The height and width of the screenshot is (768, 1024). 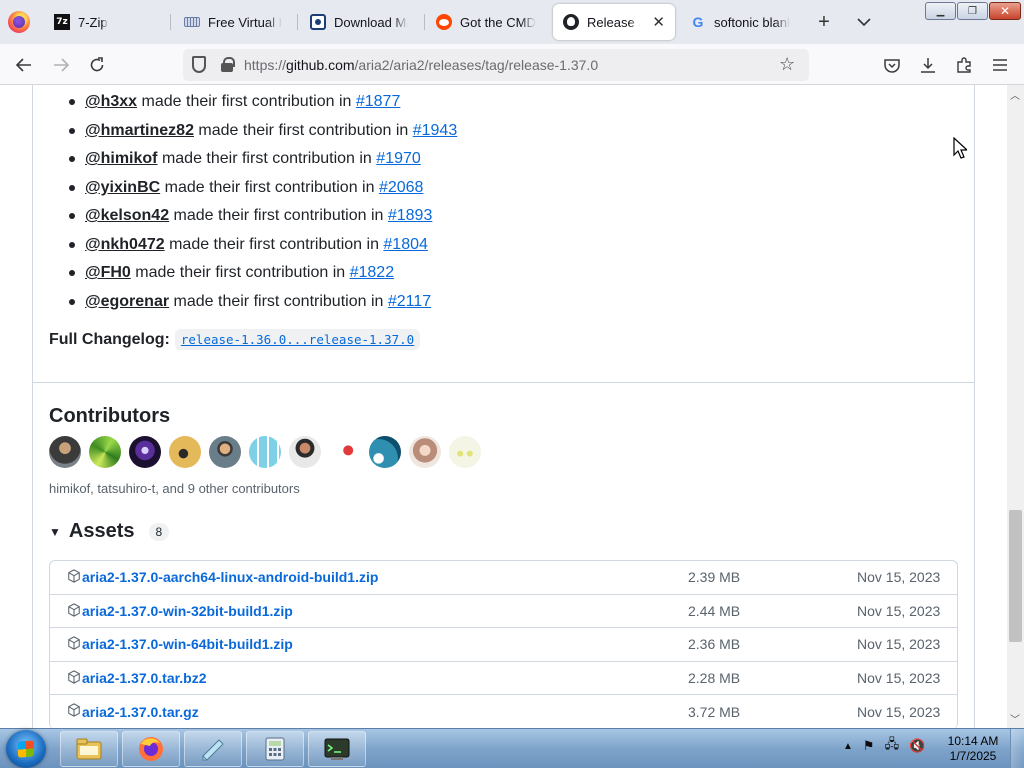 I want to click on pocket-icon, so click(x=892, y=65).